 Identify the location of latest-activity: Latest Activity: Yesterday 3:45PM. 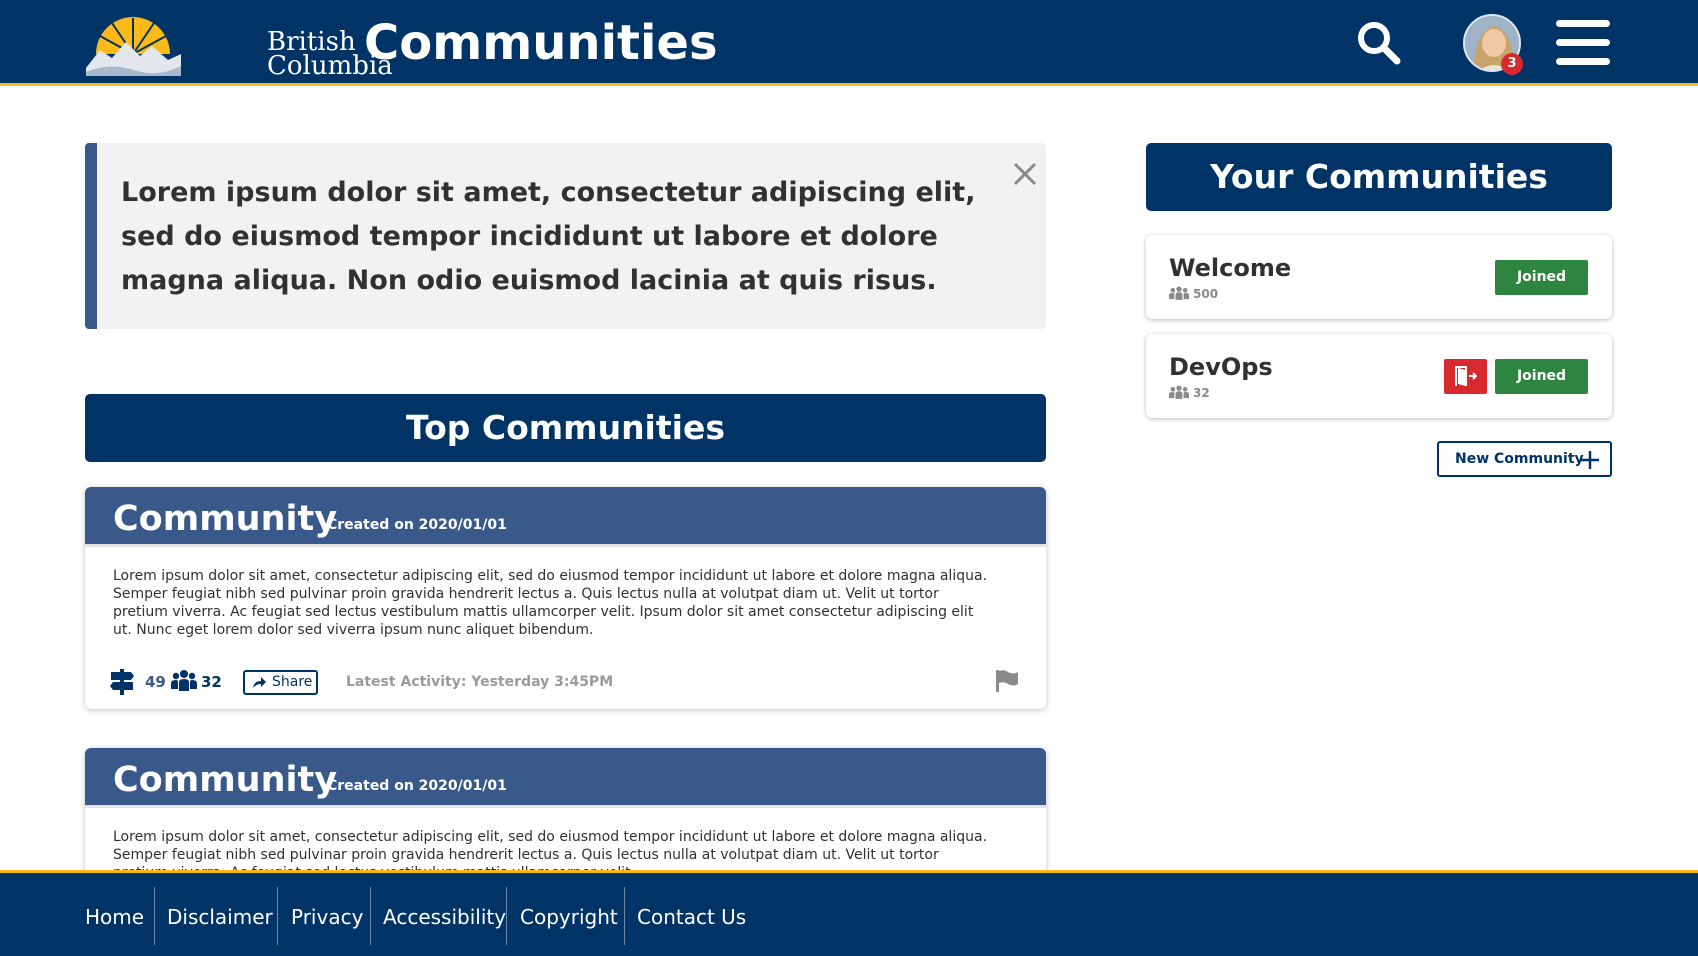
(480, 682).